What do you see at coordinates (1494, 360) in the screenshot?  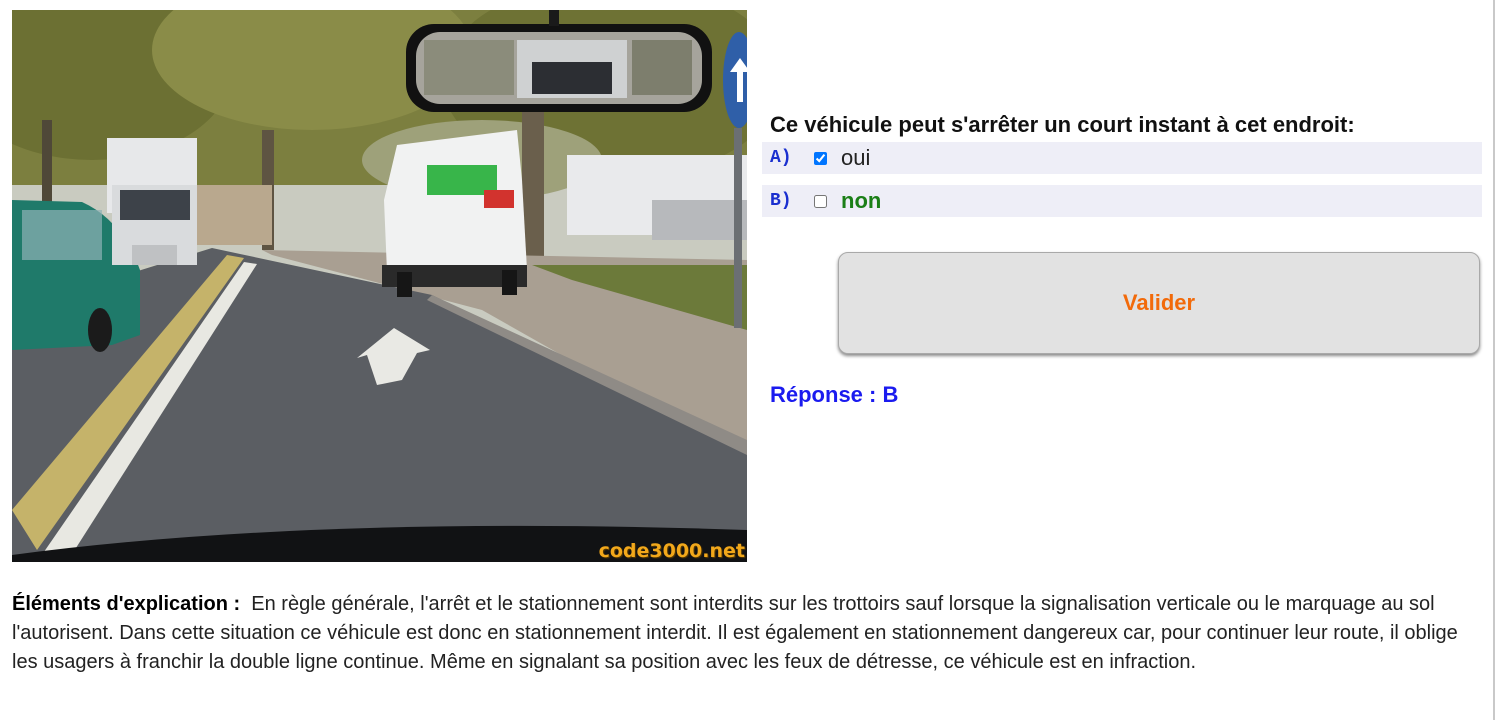 I see `page-edge-divider` at bounding box center [1494, 360].